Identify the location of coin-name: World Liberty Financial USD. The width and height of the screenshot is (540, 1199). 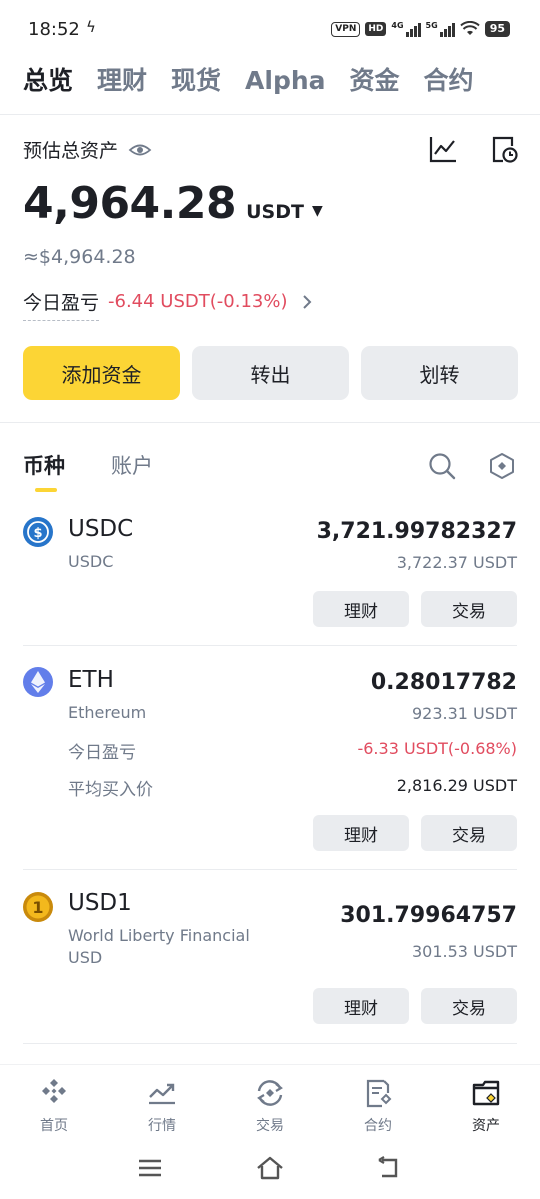
(159, 946).